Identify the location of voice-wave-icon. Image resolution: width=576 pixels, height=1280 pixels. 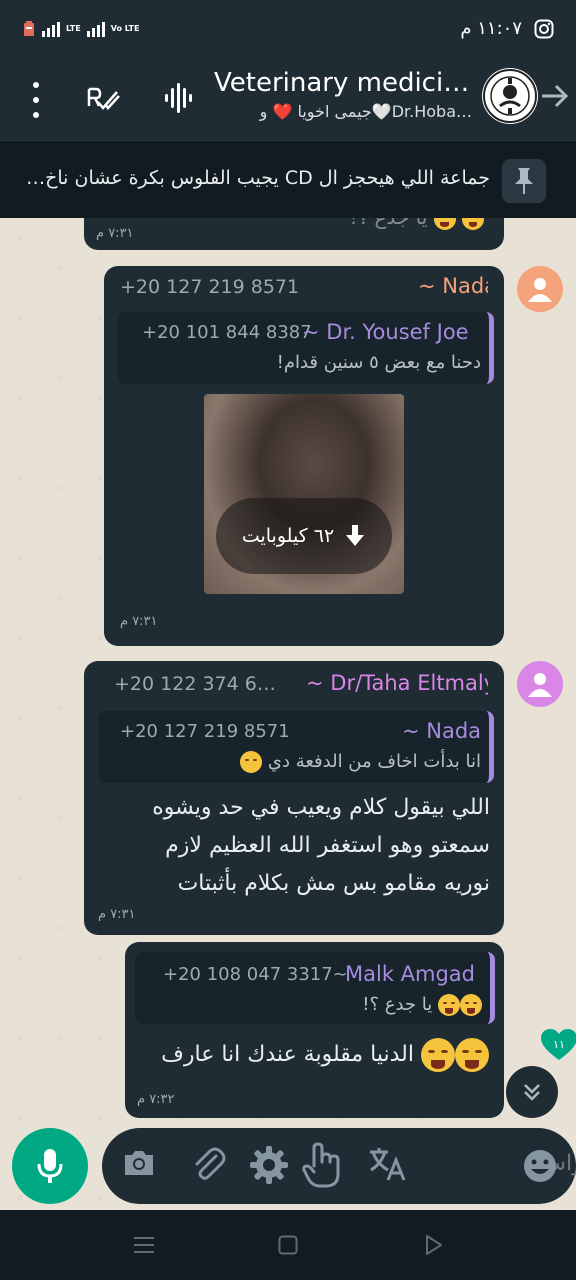
(179, 98).